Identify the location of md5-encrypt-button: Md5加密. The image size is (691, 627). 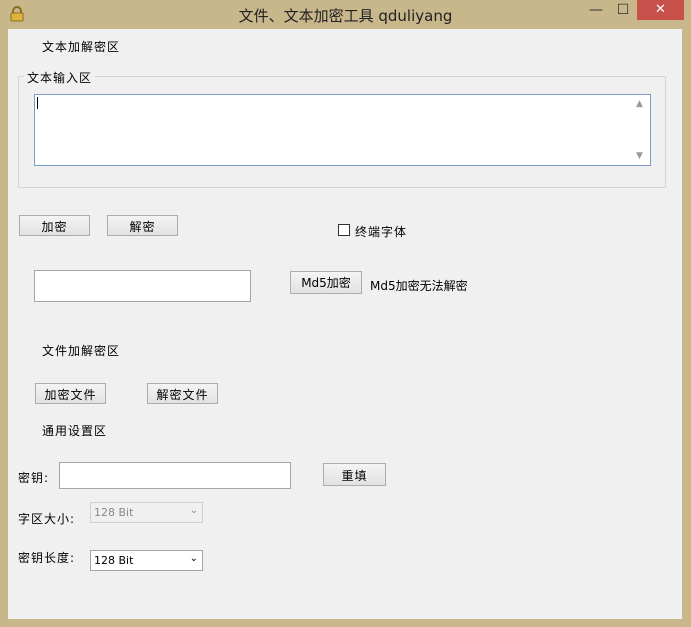
(326, 282).